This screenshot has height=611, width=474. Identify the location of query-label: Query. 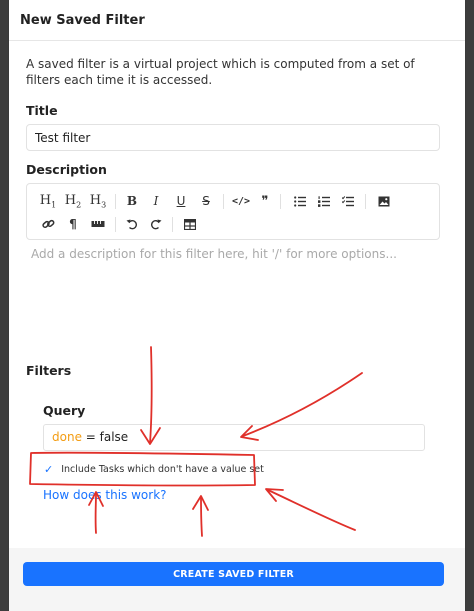
(64, 410).